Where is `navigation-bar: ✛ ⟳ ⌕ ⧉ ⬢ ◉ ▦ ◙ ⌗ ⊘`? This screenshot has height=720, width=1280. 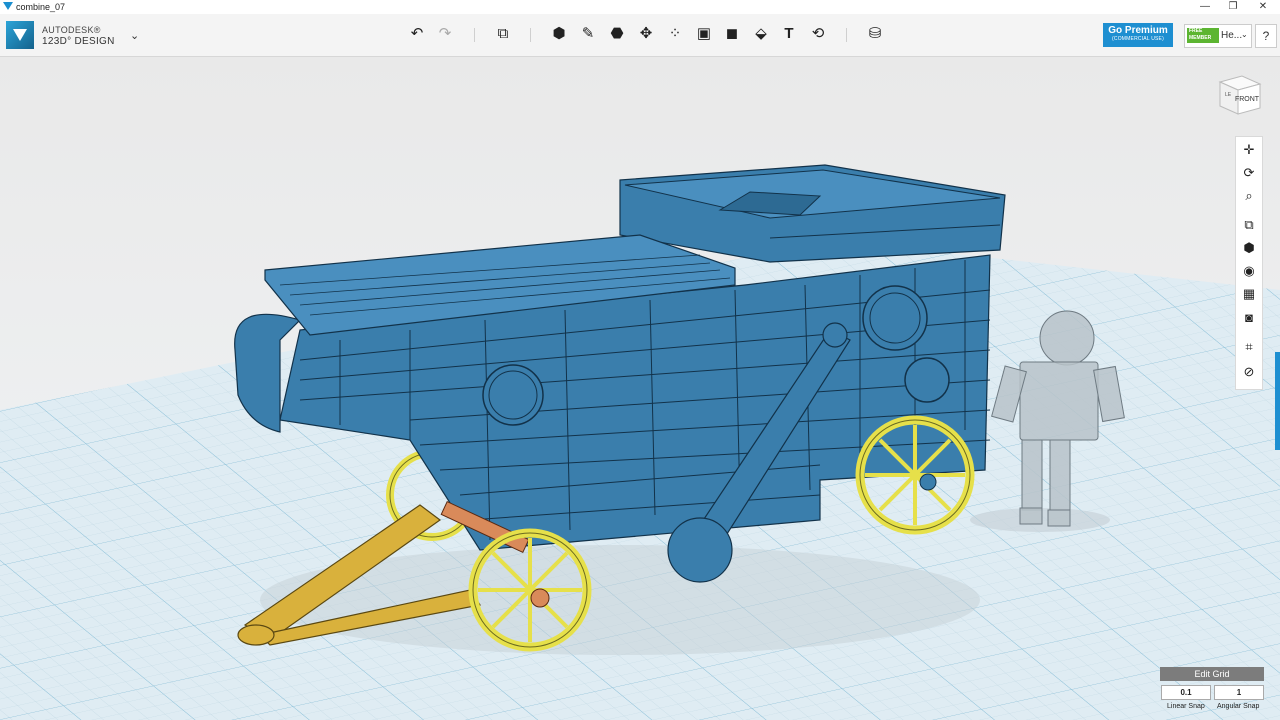 navigation-bar: ✛ ⟳ ⌕ ⧉ ⬢ ◉ ▦ ◙ ⌗ ⊘ is located at coordinates (1249, 263).